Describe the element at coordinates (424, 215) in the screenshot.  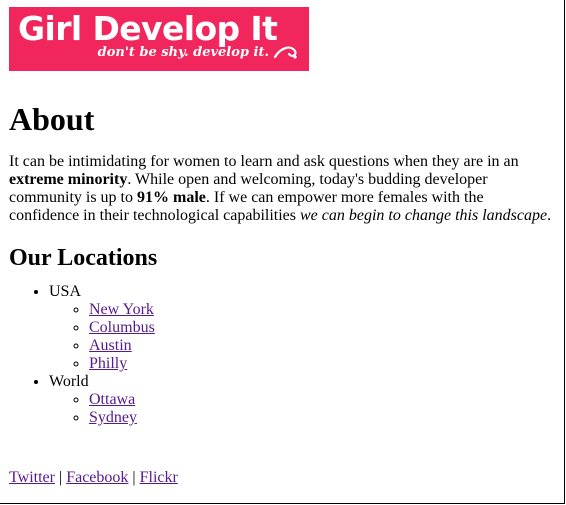
I see `intro-italic-landscape: we can begin to change this landscape` at that location.